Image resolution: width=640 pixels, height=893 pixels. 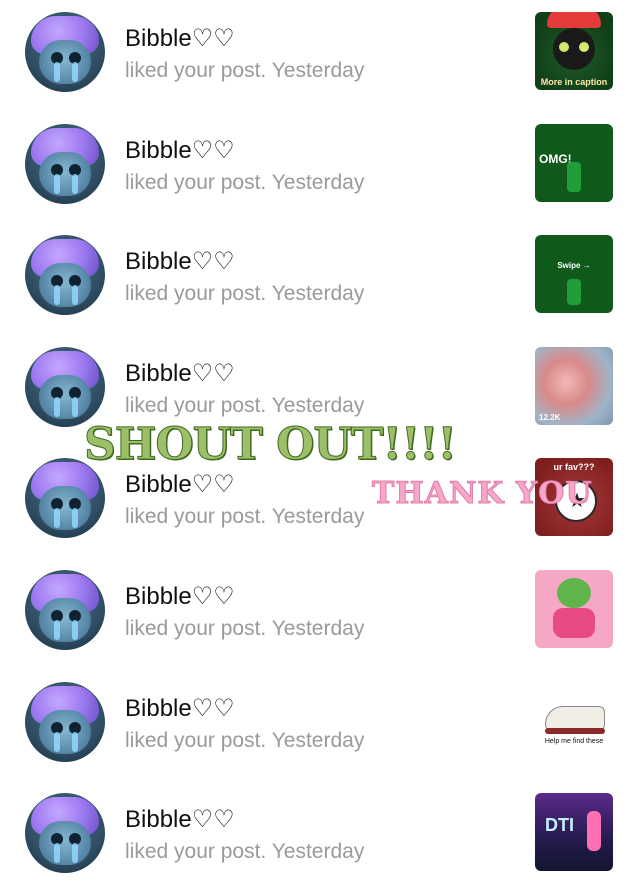 What do you see at coordinates (575, 730) in the screenshot?
I see `sneaker-sole-icon` at bounding box center [575, 730].